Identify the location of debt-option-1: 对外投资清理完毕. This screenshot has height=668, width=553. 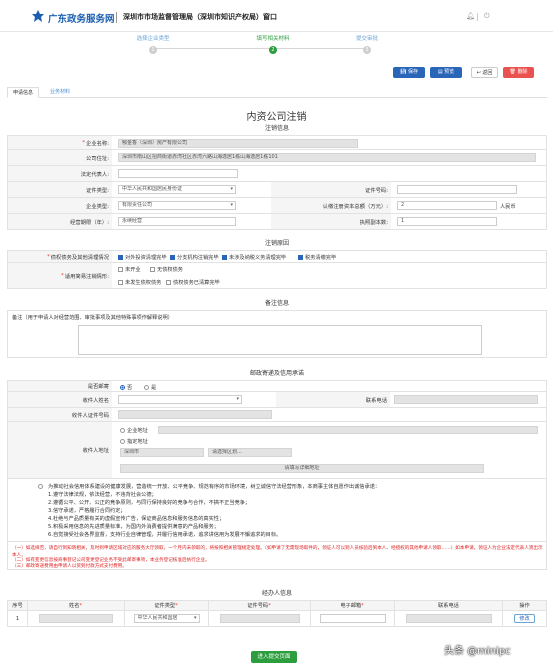
(142, 257).